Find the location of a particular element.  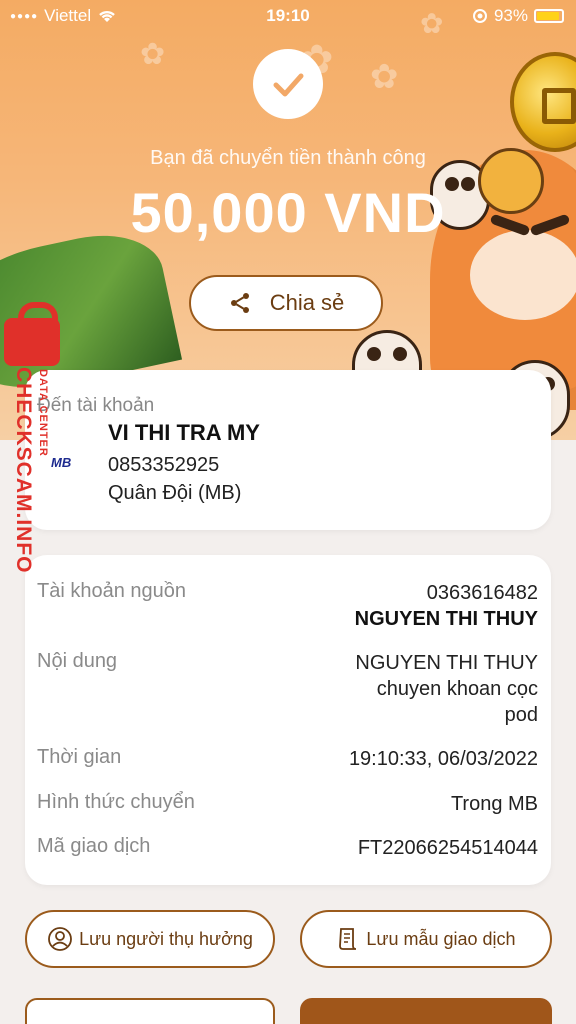

share-icon is located at coordinates (239, 303).